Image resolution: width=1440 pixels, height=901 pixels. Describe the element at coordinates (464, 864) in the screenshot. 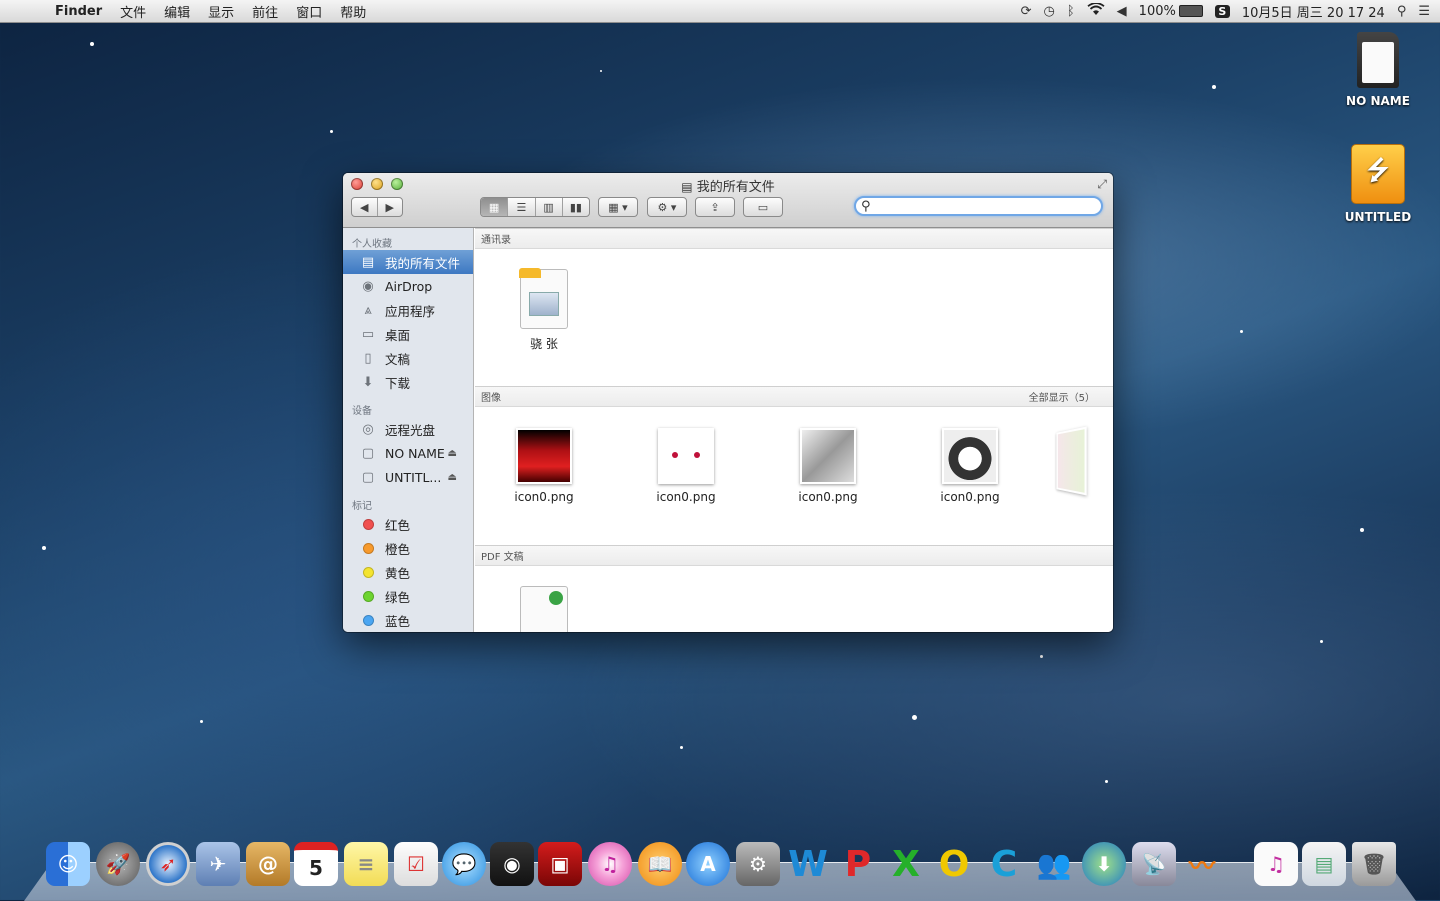

I see `messages-icon: 💬` at that location.